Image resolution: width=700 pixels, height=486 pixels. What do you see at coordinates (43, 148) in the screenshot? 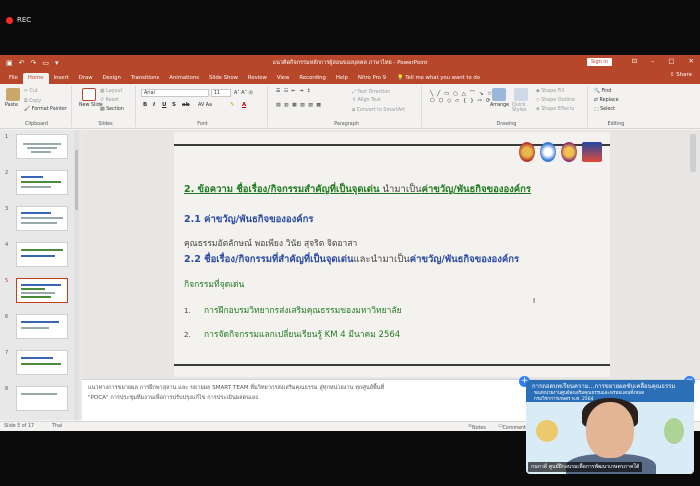
I see `thumbnail-slide-1: 1` at bounding box center [43, 148].